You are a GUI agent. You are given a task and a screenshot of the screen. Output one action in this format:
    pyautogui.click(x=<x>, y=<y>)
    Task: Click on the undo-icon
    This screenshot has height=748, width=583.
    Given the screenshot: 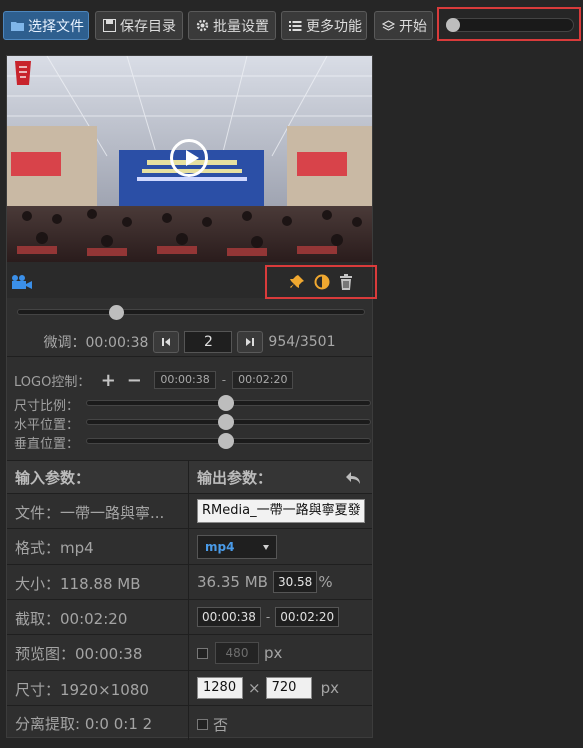 What is the action you would take?
    pyautogui.click(x=353, y=478)
    